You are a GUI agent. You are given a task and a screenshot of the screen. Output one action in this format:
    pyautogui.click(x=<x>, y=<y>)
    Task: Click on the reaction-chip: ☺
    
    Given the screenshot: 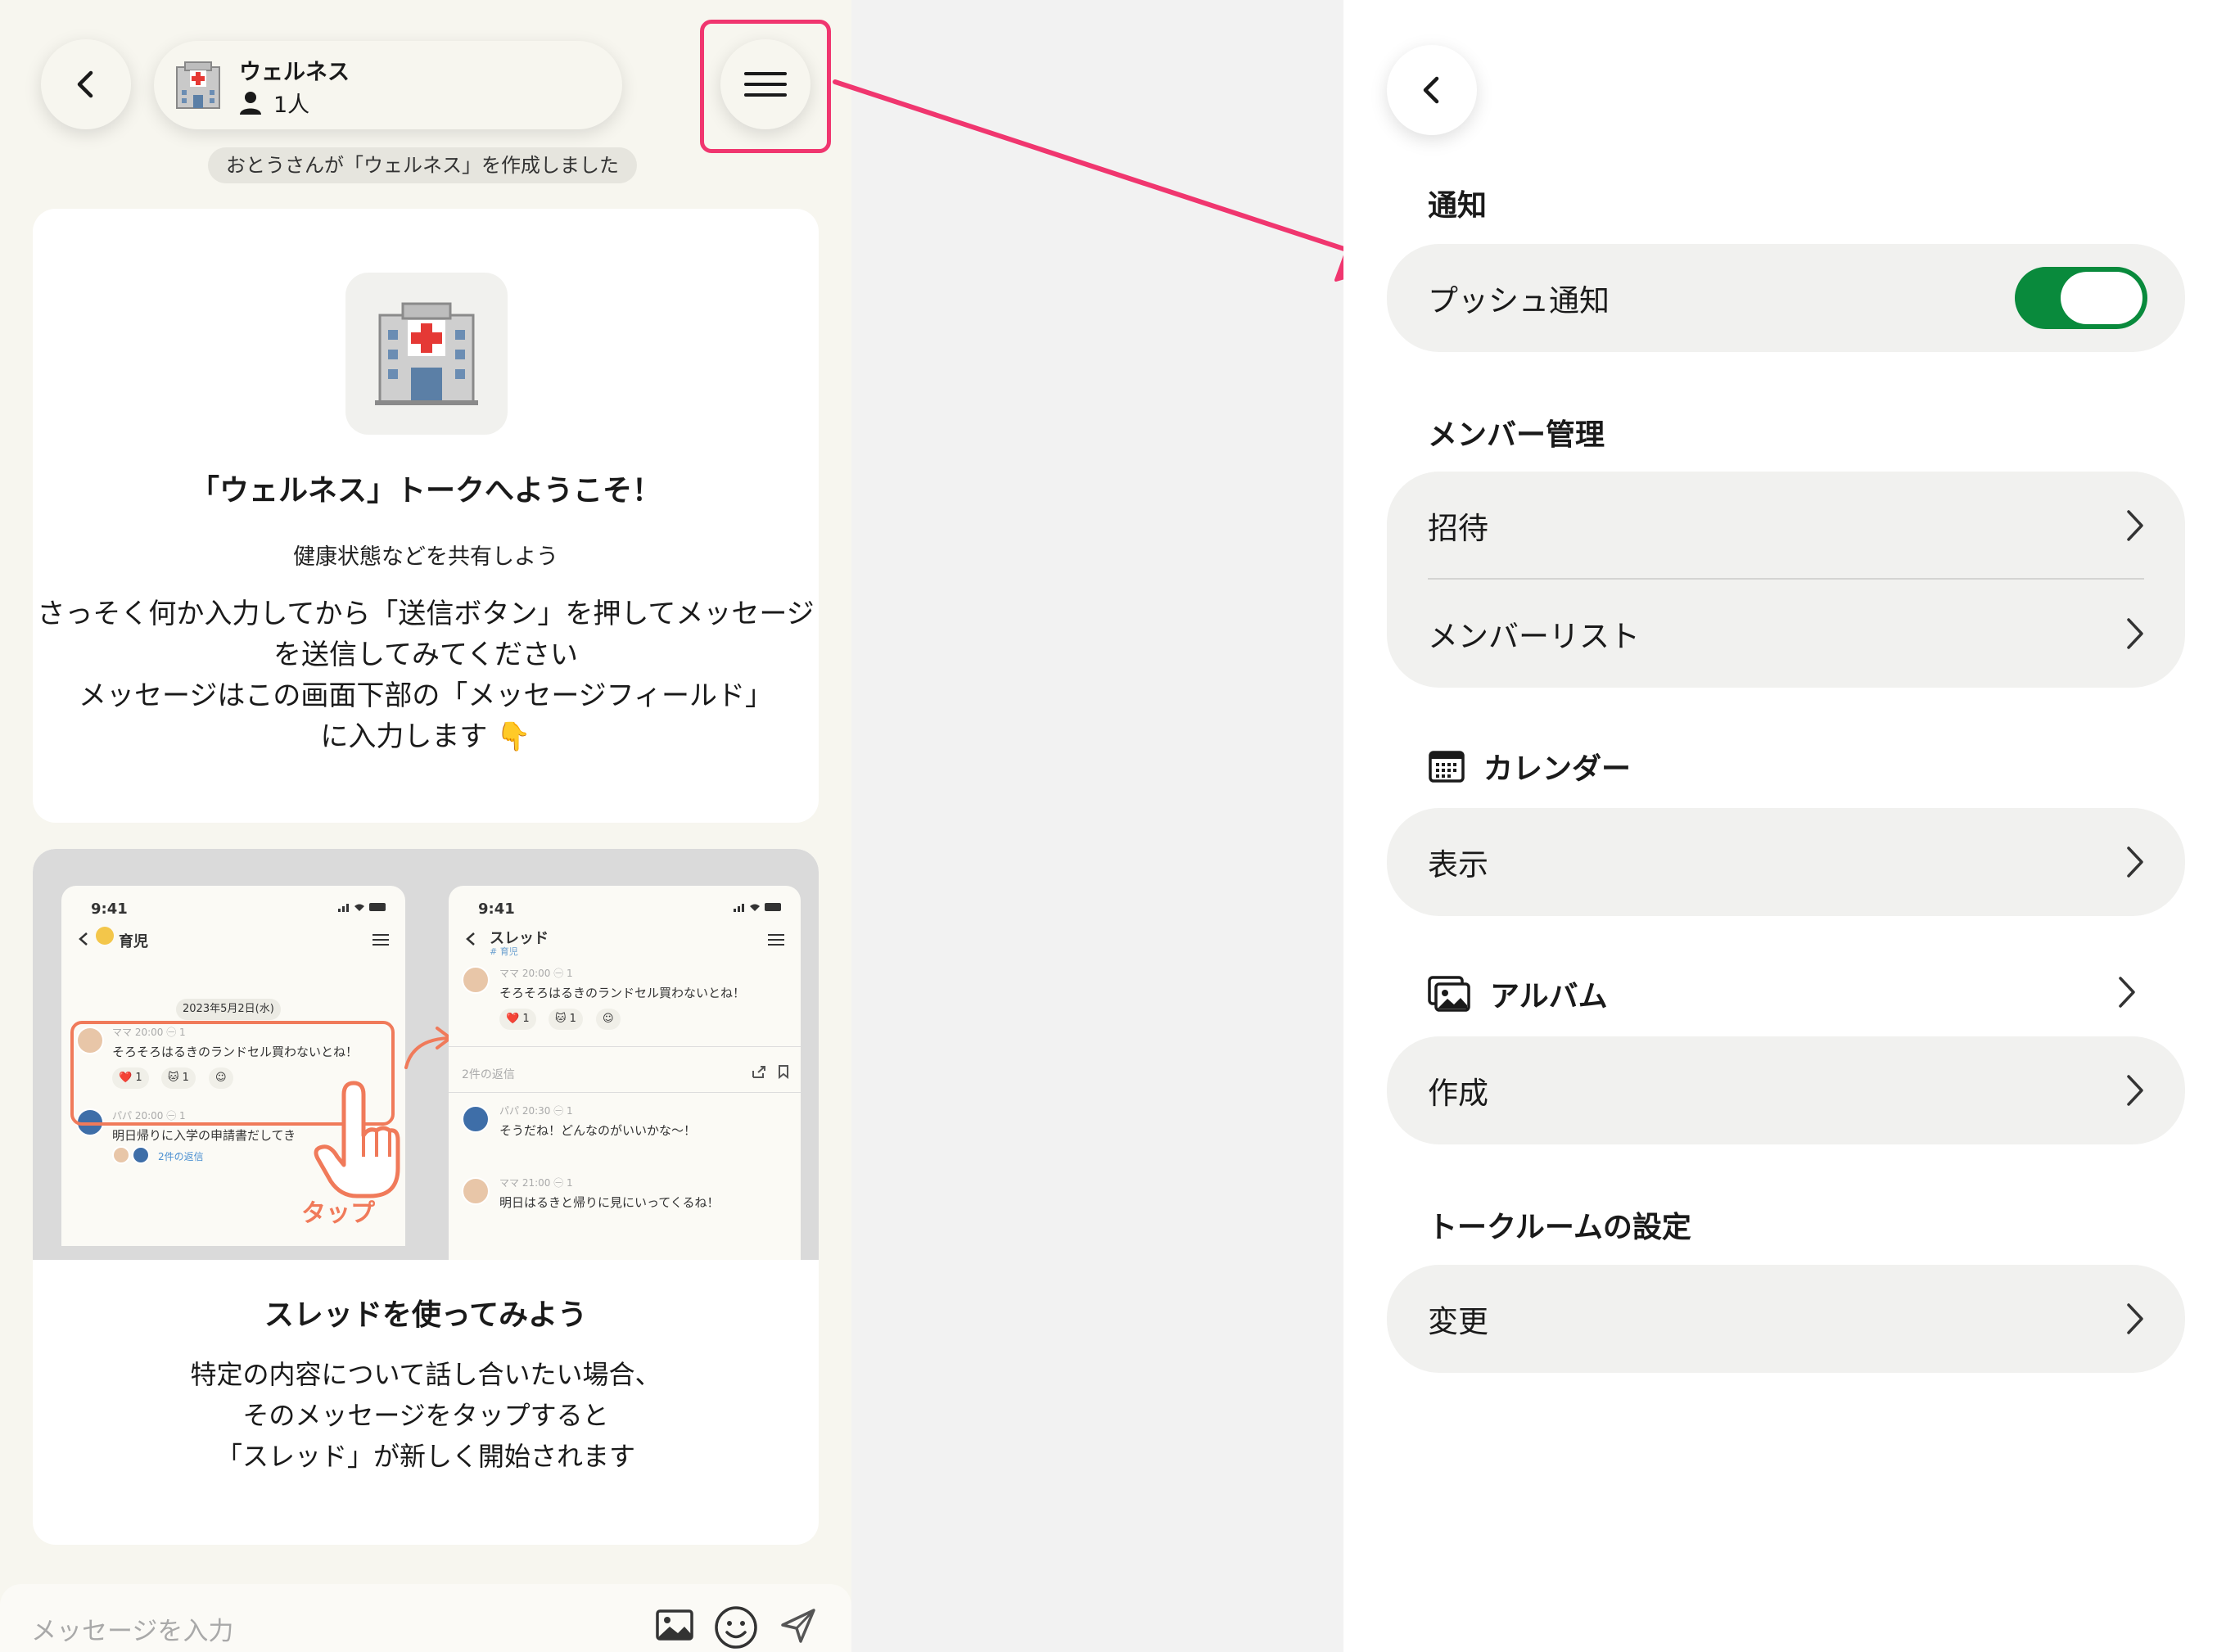 What is the action you would take?
    pyautogui.click(x=608, y=1019)
    